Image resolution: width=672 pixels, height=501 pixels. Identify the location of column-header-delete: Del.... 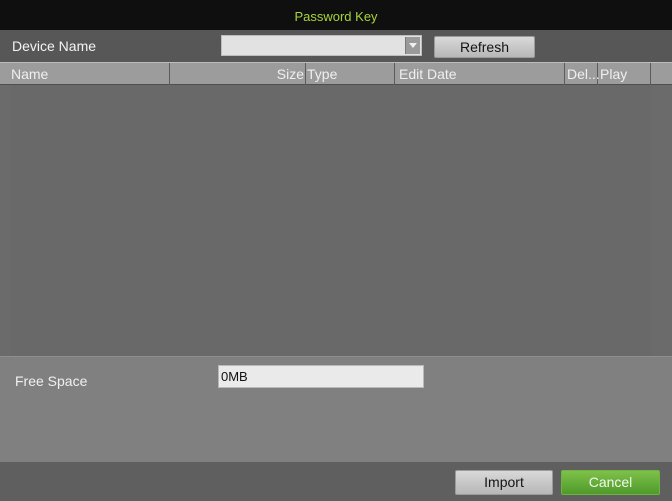
(582, 74).